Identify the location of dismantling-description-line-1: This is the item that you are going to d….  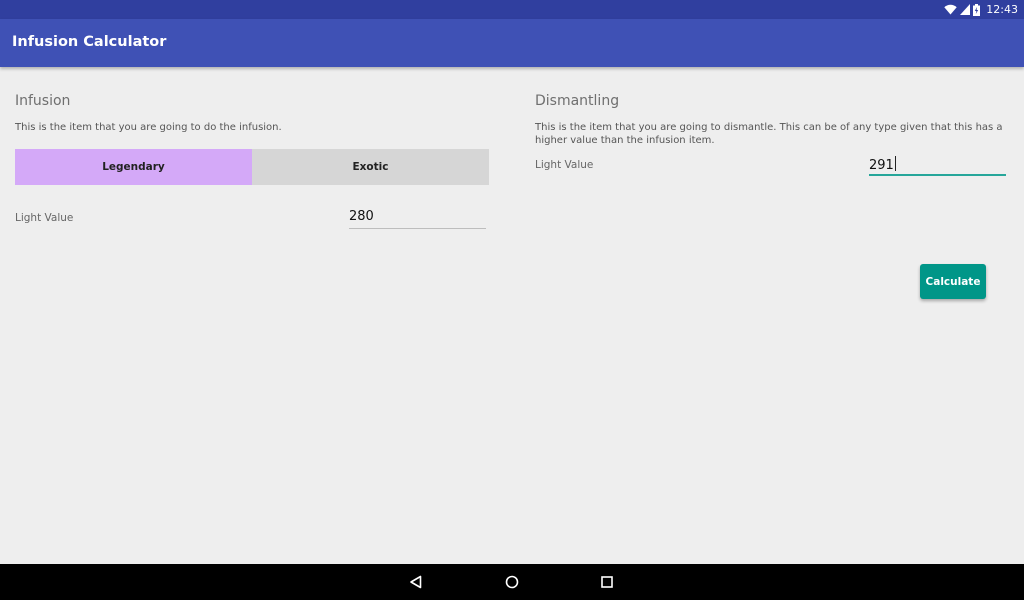
(769, 127).